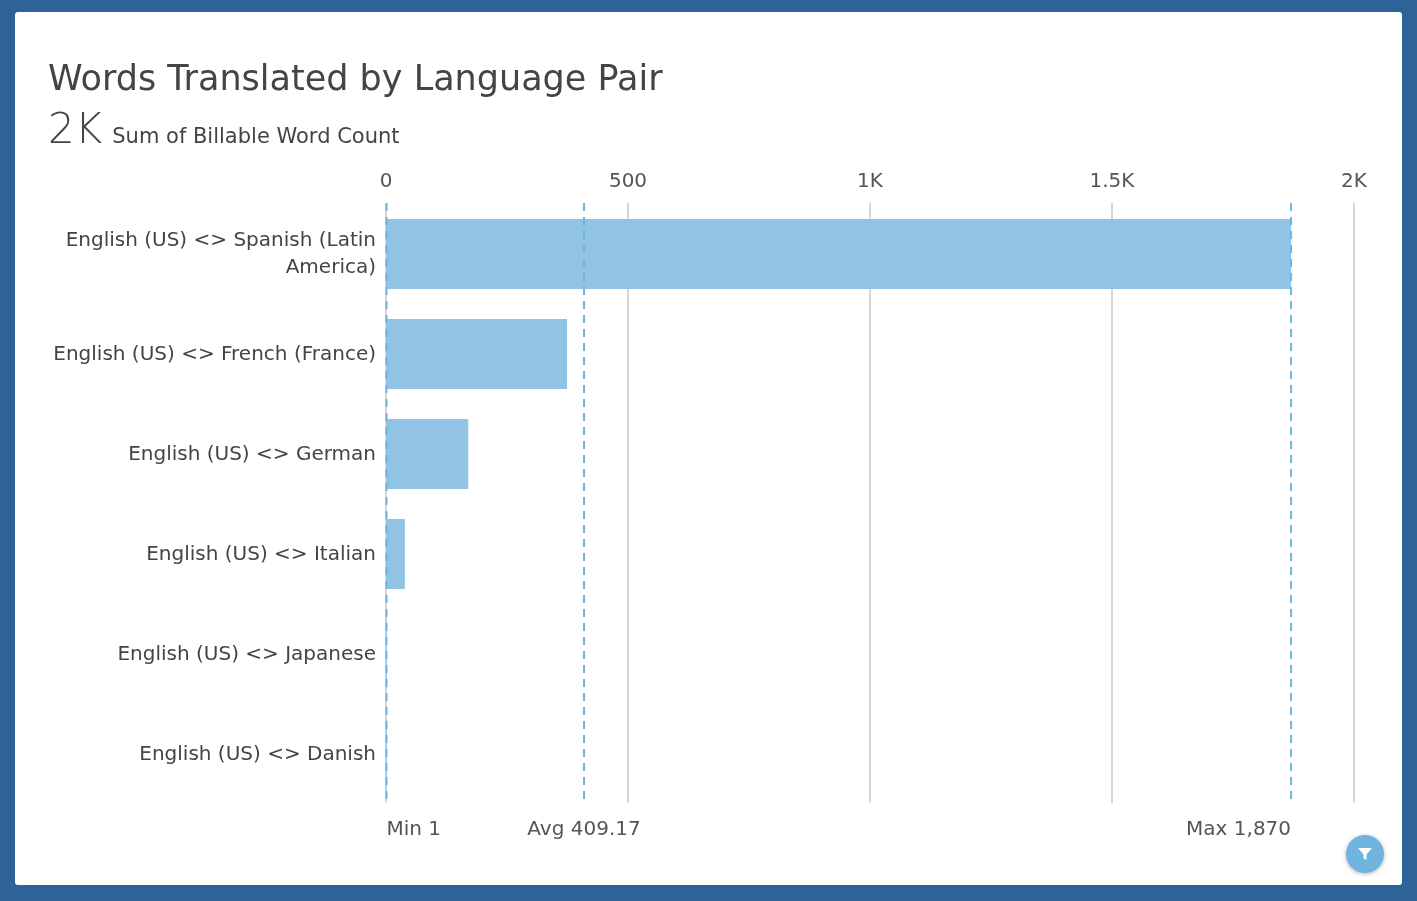 This screenshot has width=1417, height=901. I want to click on reference-label: Max 1,870, so click(1239, 828).